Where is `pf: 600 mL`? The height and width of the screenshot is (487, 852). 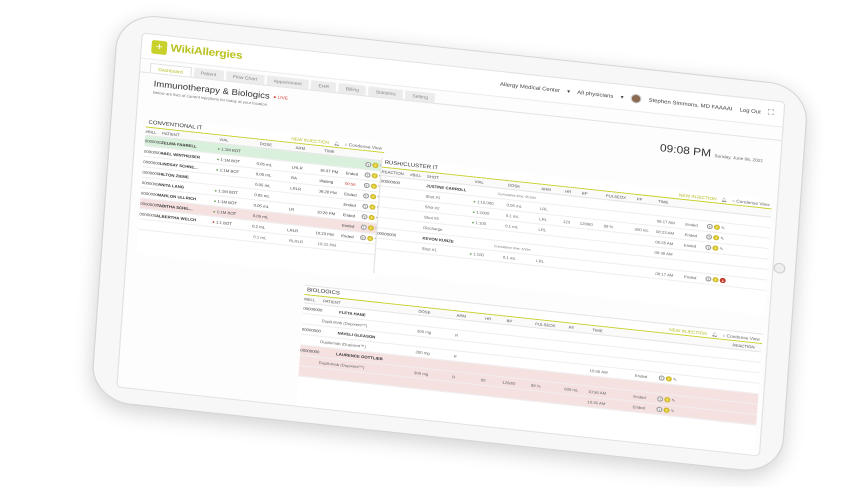
pf: 600 mL is located at coordinates (571, 389).